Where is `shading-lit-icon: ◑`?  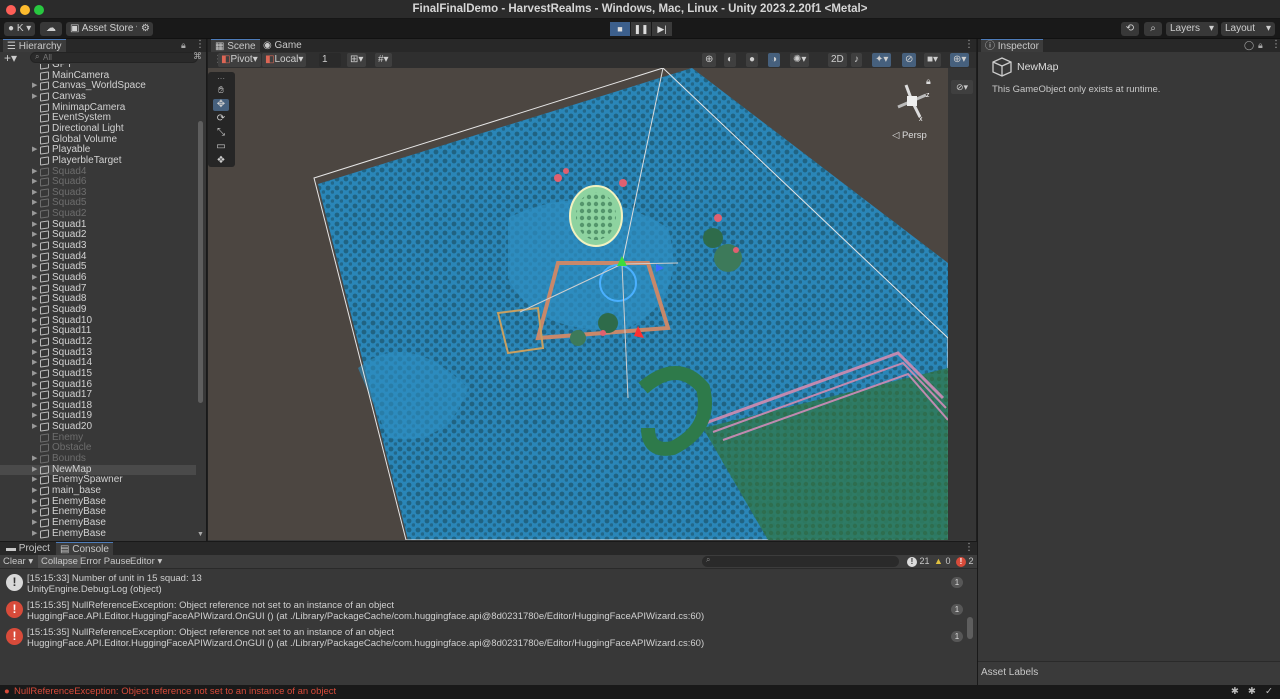
shading-lit-icon: ◑ is located at coordinates (774, 60).